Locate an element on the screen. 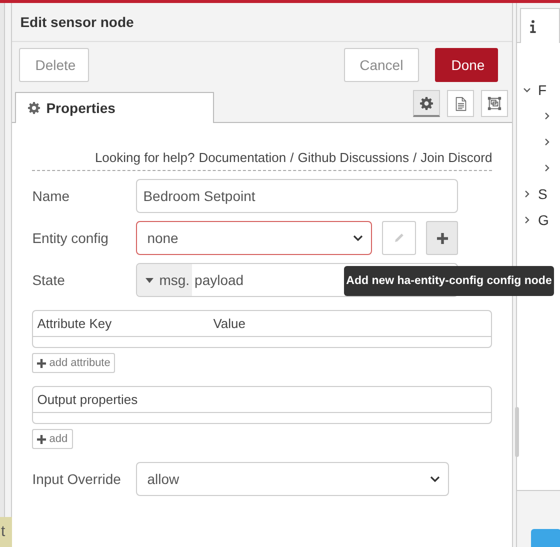 This screenshot has width=560, height=547. pencil-icon is located at coordinates (399, 238).